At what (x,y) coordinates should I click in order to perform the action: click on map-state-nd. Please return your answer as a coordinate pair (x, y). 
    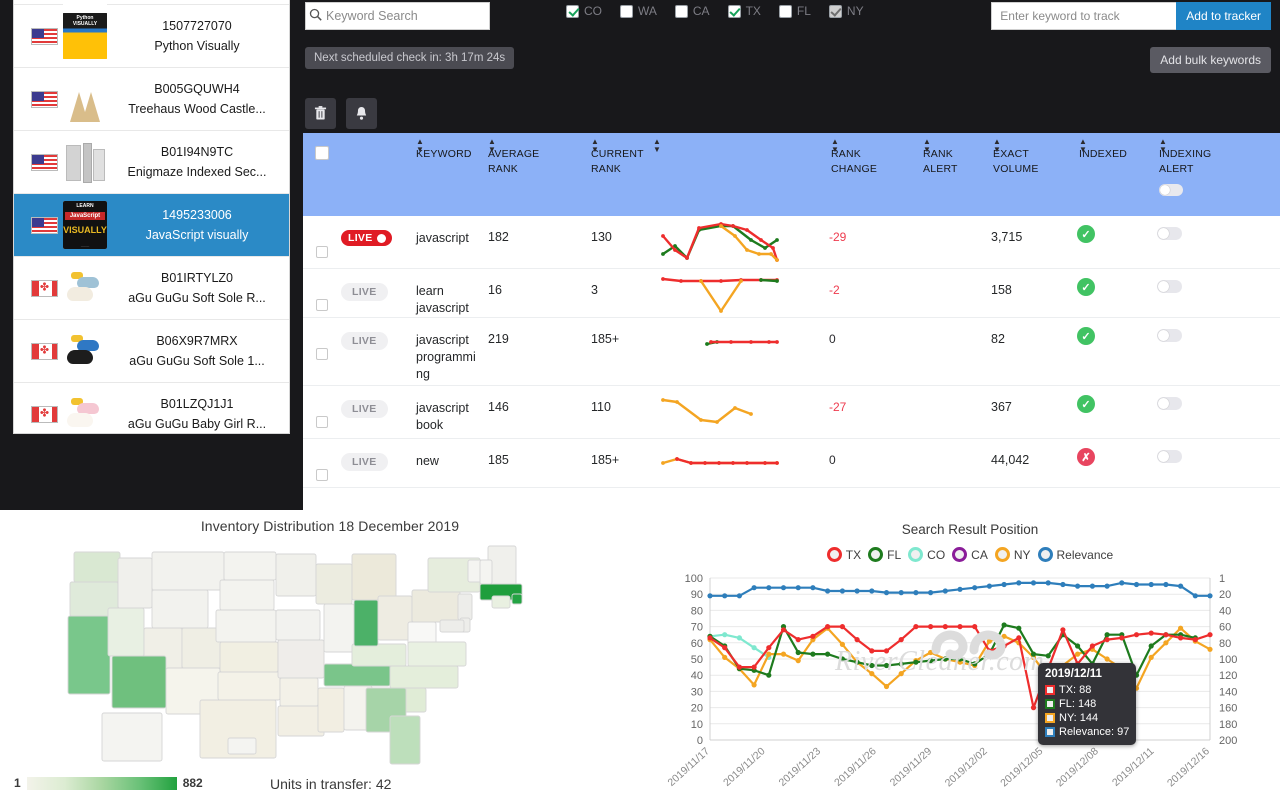
    Looking at the image, I should click on (250, 566).